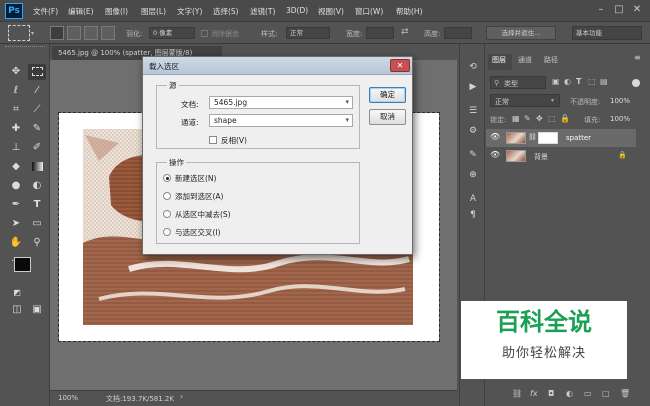  Describe the element at coordinates (37, 72) in the screenshot. I see `marquee-tool-icon` at that location.